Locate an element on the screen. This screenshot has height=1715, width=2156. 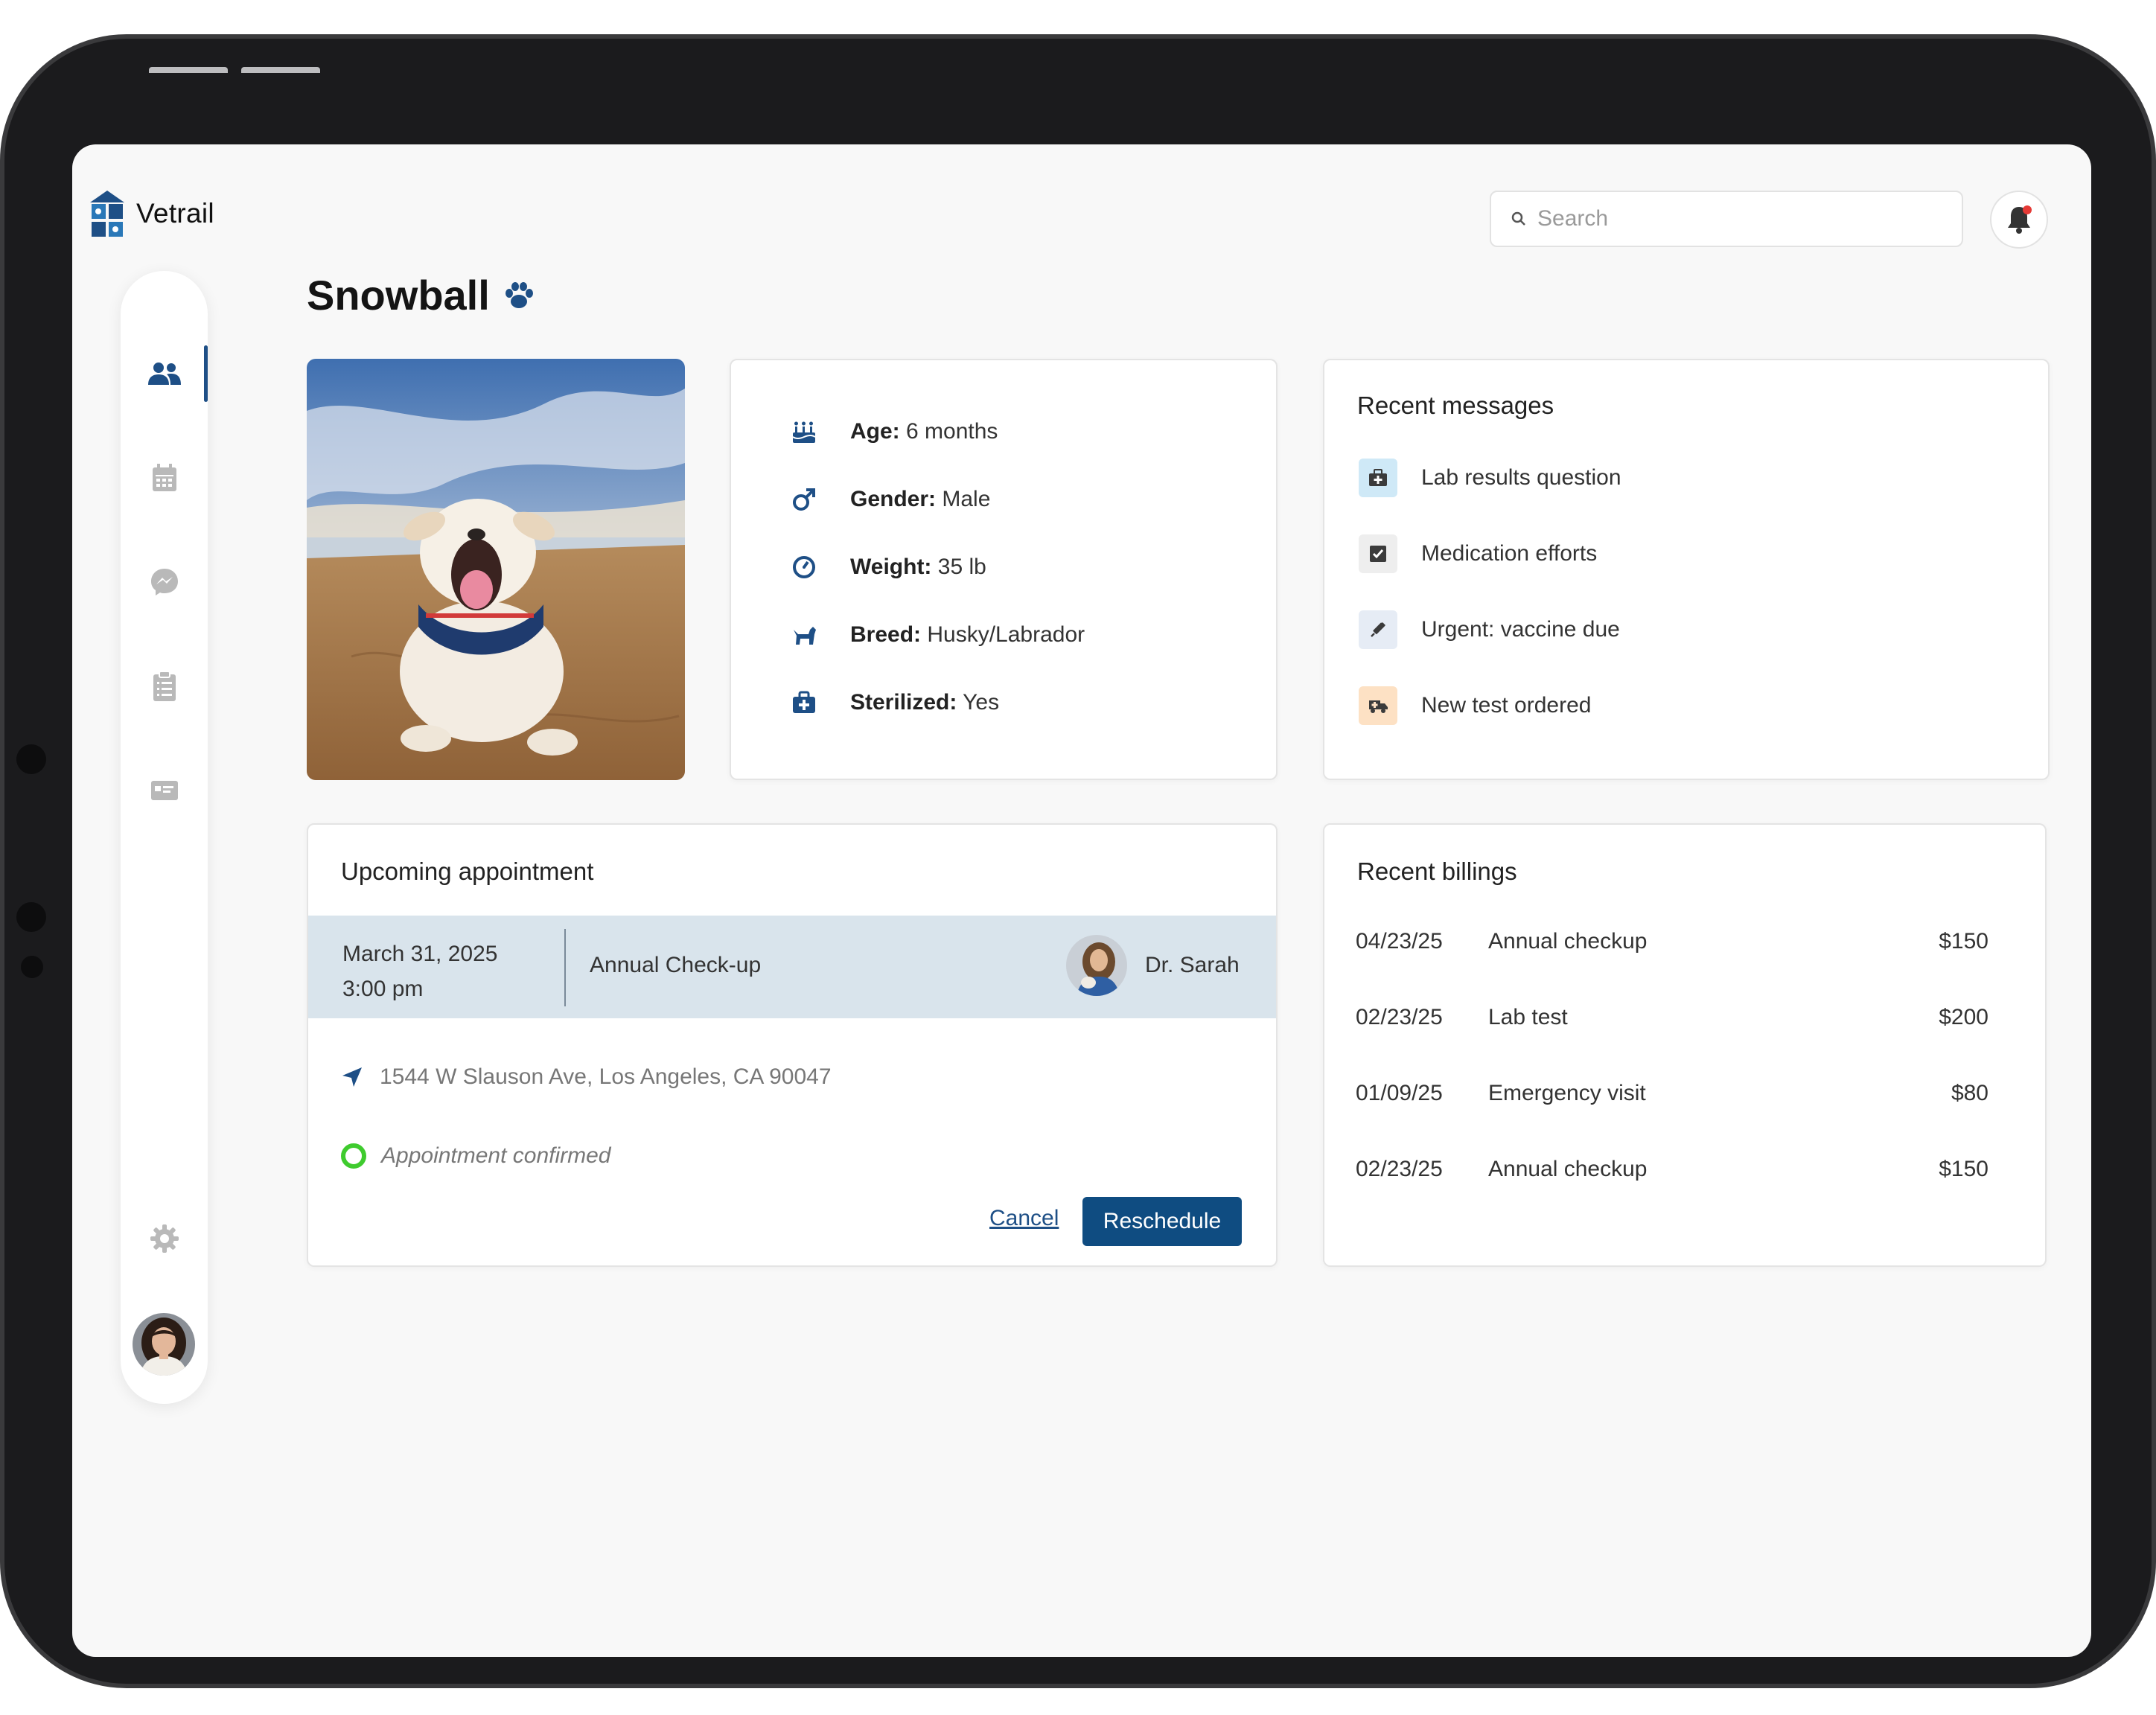
syringe-icon is located at coordinates (1378, 629).